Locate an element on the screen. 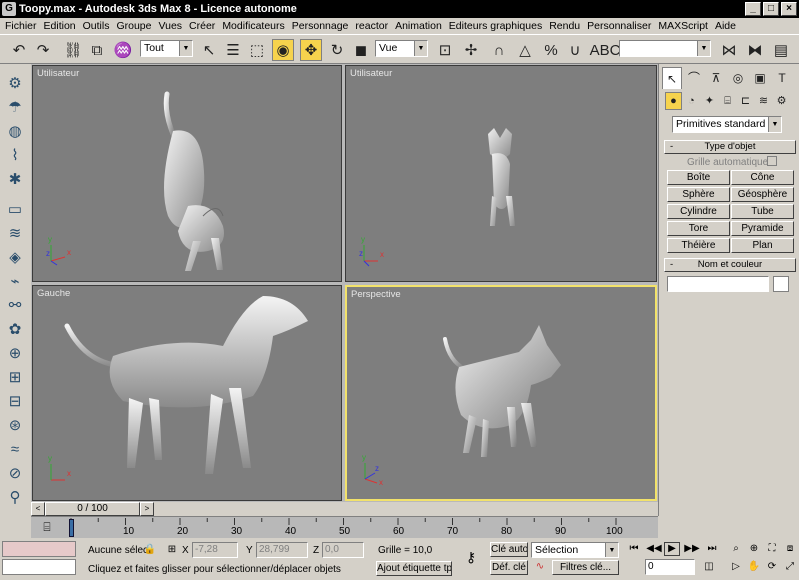 The height and width of the screenshot is (580, 799). time-slider: < 0 / 100 > is located at coordinates (344, 509).